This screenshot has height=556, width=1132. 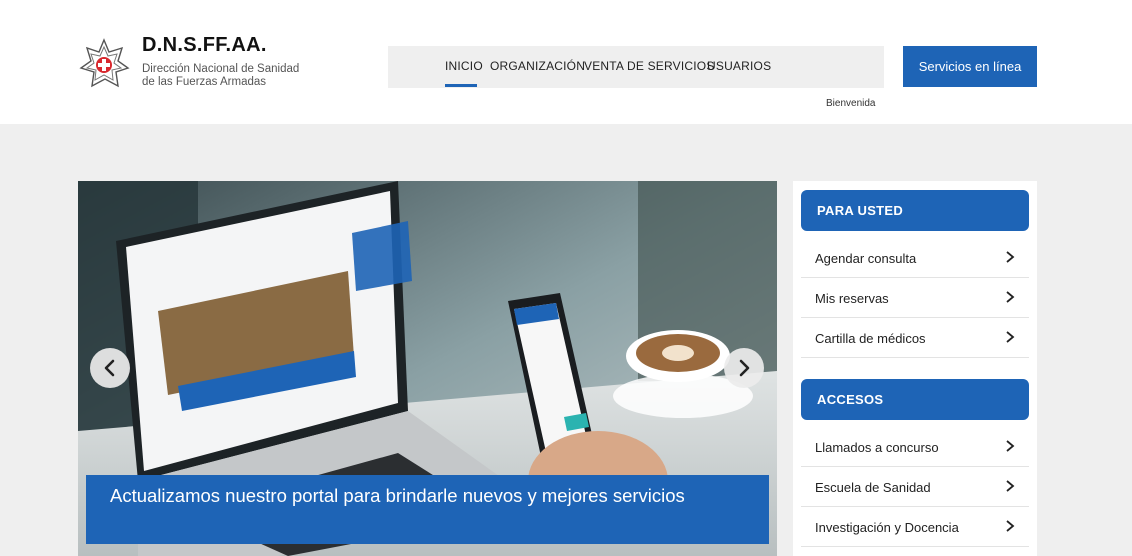 I want to click on carousel-next-button, so click(x=744, y=368).